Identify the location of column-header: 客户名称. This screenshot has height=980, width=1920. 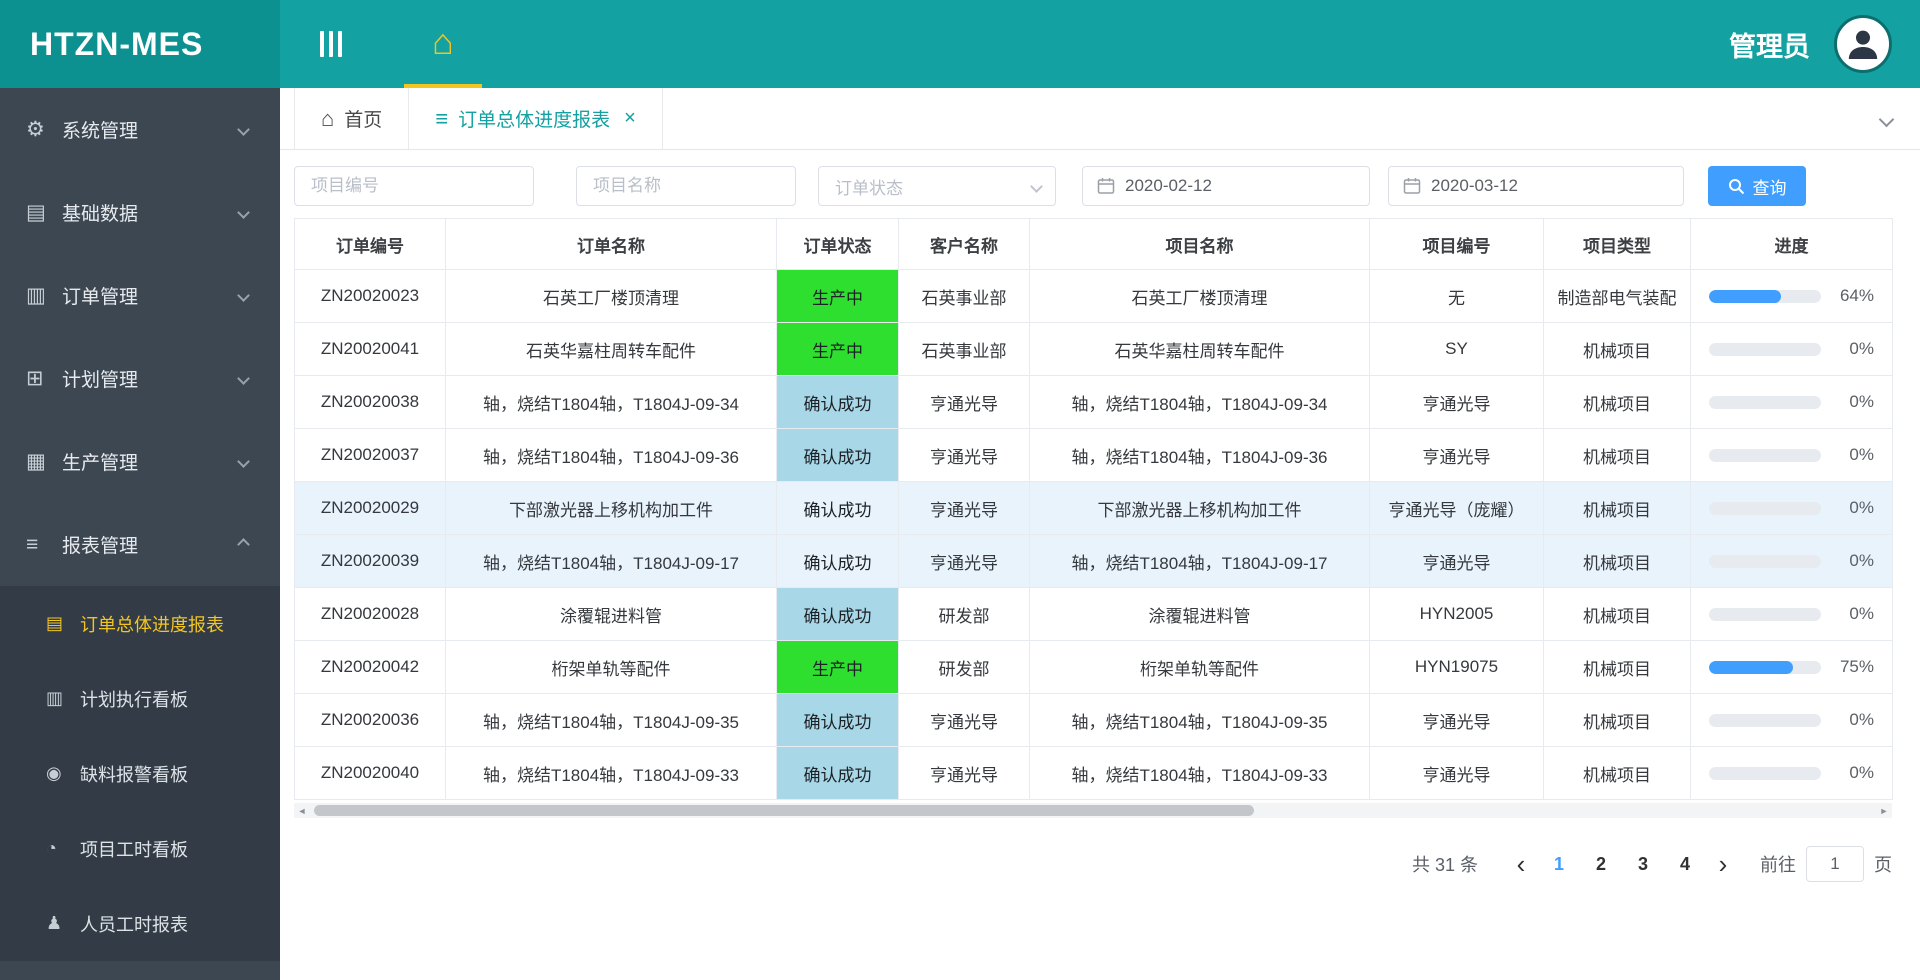
(964, 244).